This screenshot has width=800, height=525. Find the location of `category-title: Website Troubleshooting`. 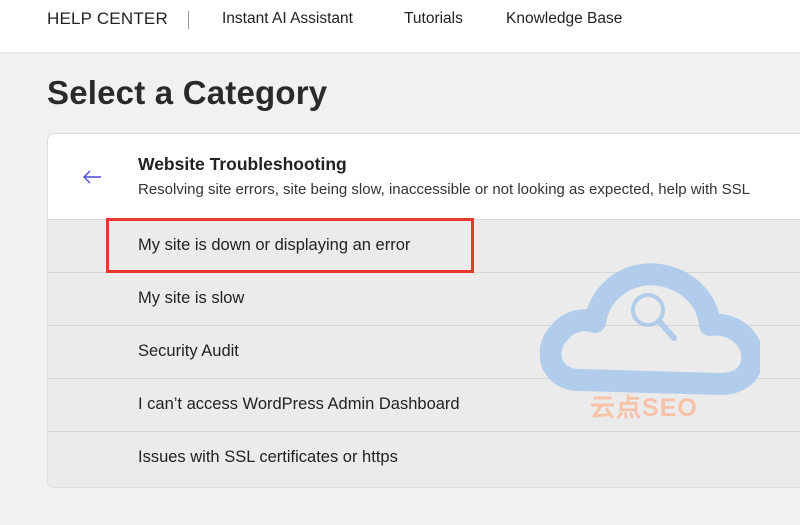

category-title: Website Troubleshooting is located at coordinates (242, 164).